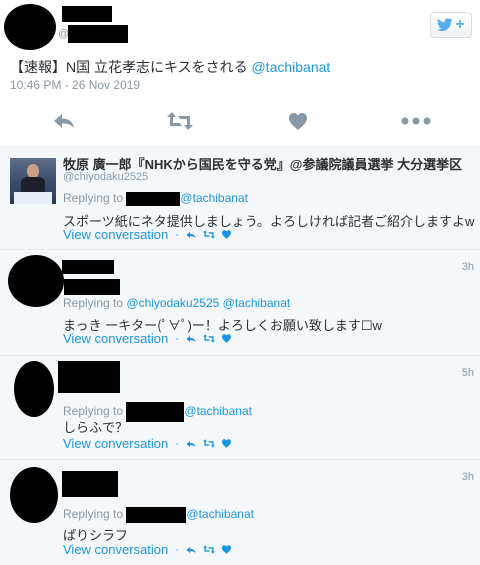 The image size is (480, 565). I want to click on reply-button, so click(64, 121).